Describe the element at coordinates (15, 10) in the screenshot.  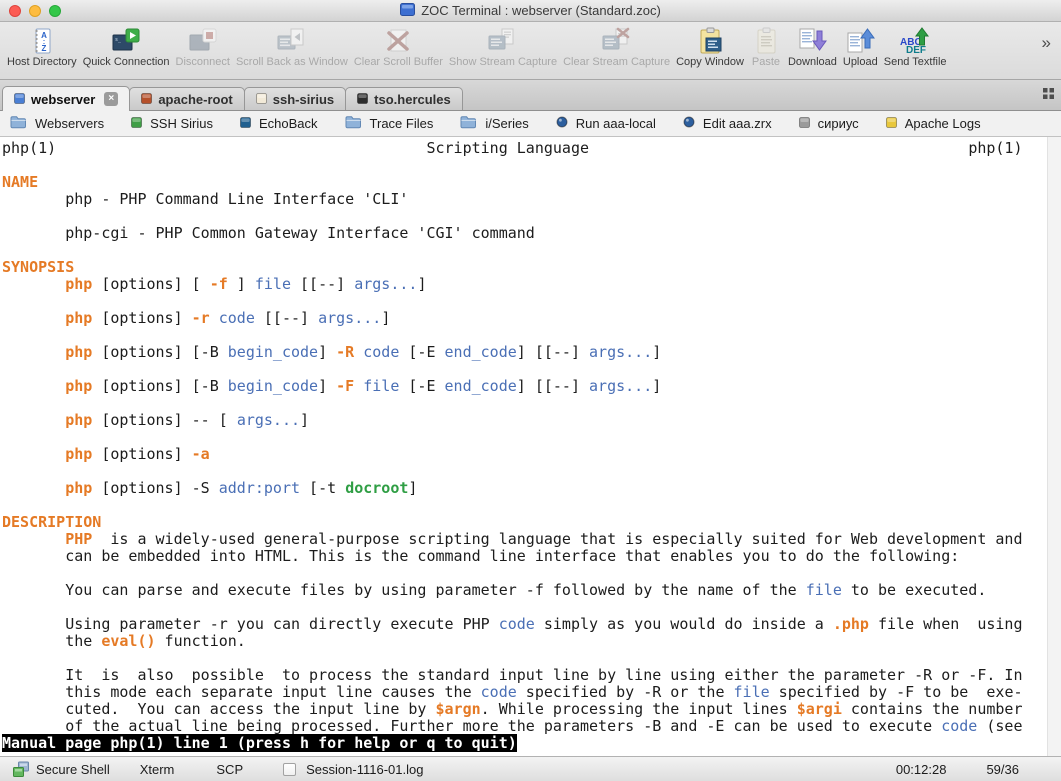
I see `close-button` at that location.